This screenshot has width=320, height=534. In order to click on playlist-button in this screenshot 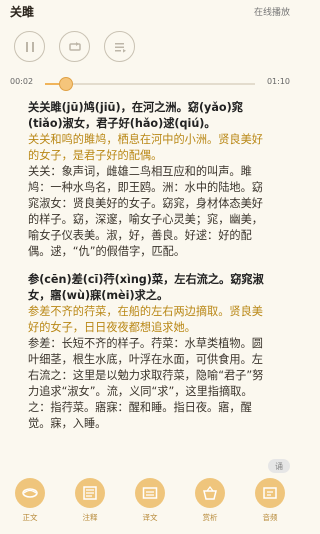, I will do `click(119, 46)`.